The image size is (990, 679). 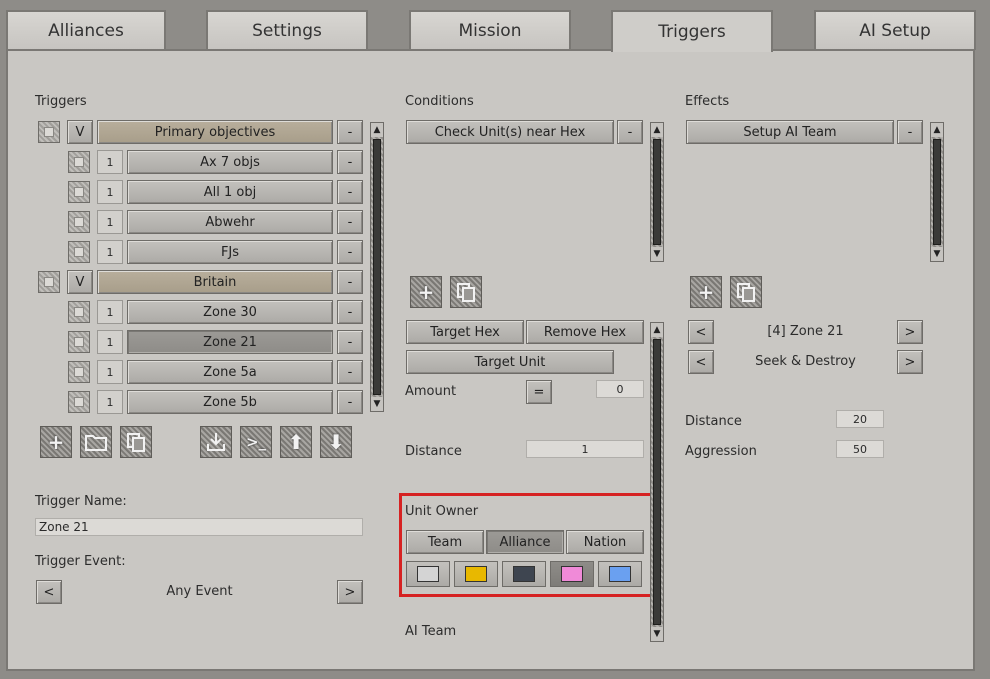 I want to click on import-icon, so click(x=216, y=442).